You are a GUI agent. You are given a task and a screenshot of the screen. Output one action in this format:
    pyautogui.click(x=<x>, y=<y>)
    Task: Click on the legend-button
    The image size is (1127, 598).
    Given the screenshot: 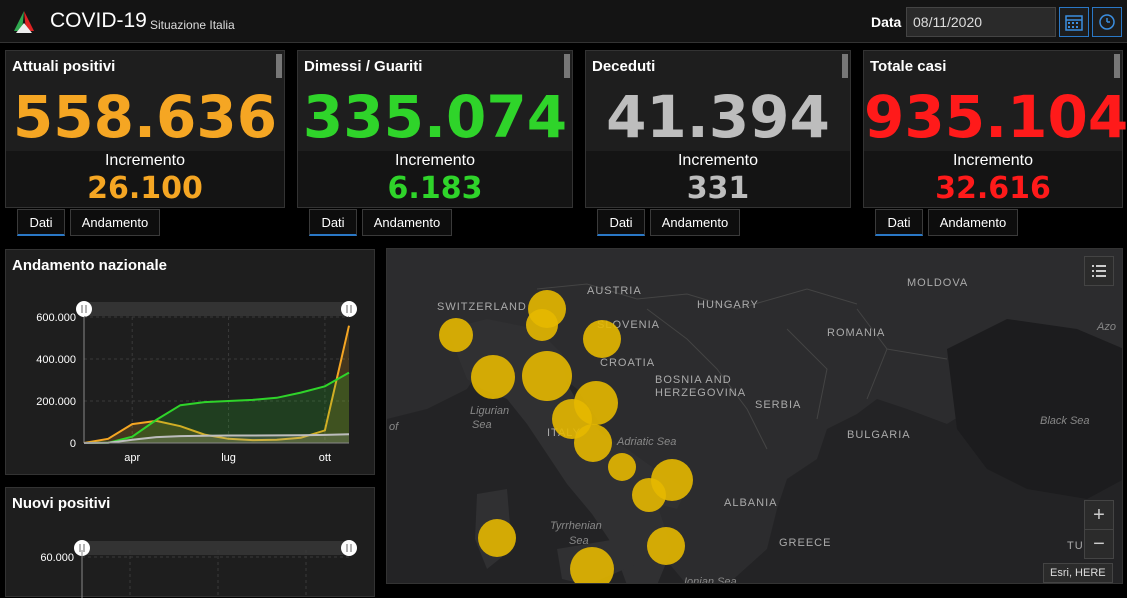 What is the action you would take?
    pyautogui.click(x=1099, y=271)
    